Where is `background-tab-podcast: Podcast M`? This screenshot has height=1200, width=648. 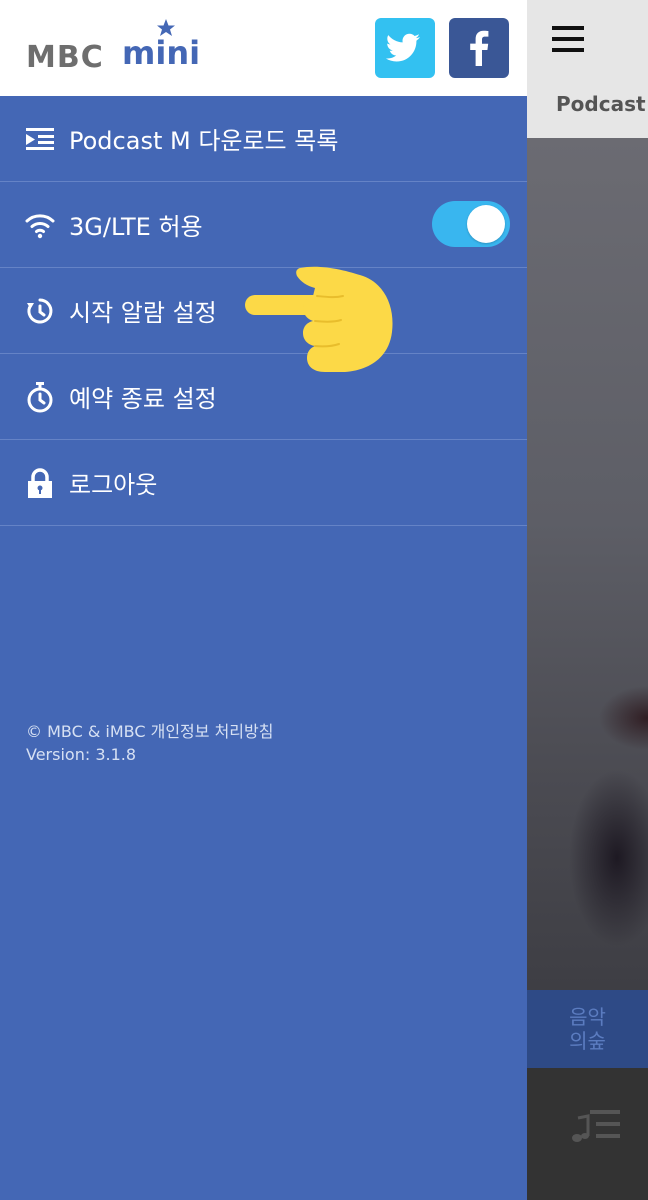 background-tab-podcast: Podcast M is located at coordinates (602, 104).